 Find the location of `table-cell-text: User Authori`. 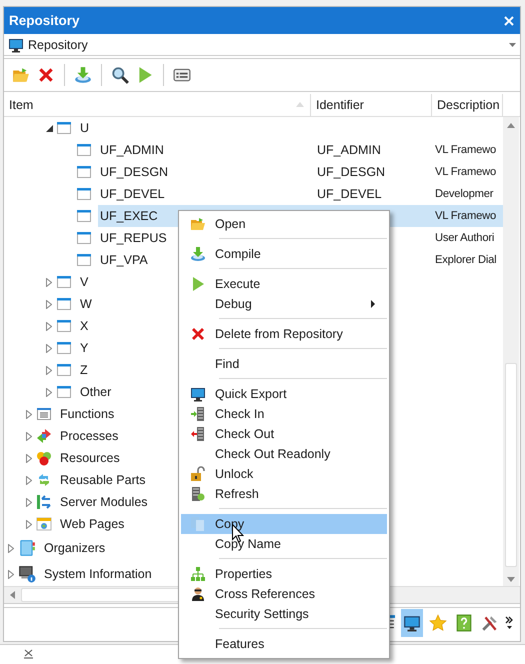

table-cell-text: User Authori is located at coordinates (465, 238).